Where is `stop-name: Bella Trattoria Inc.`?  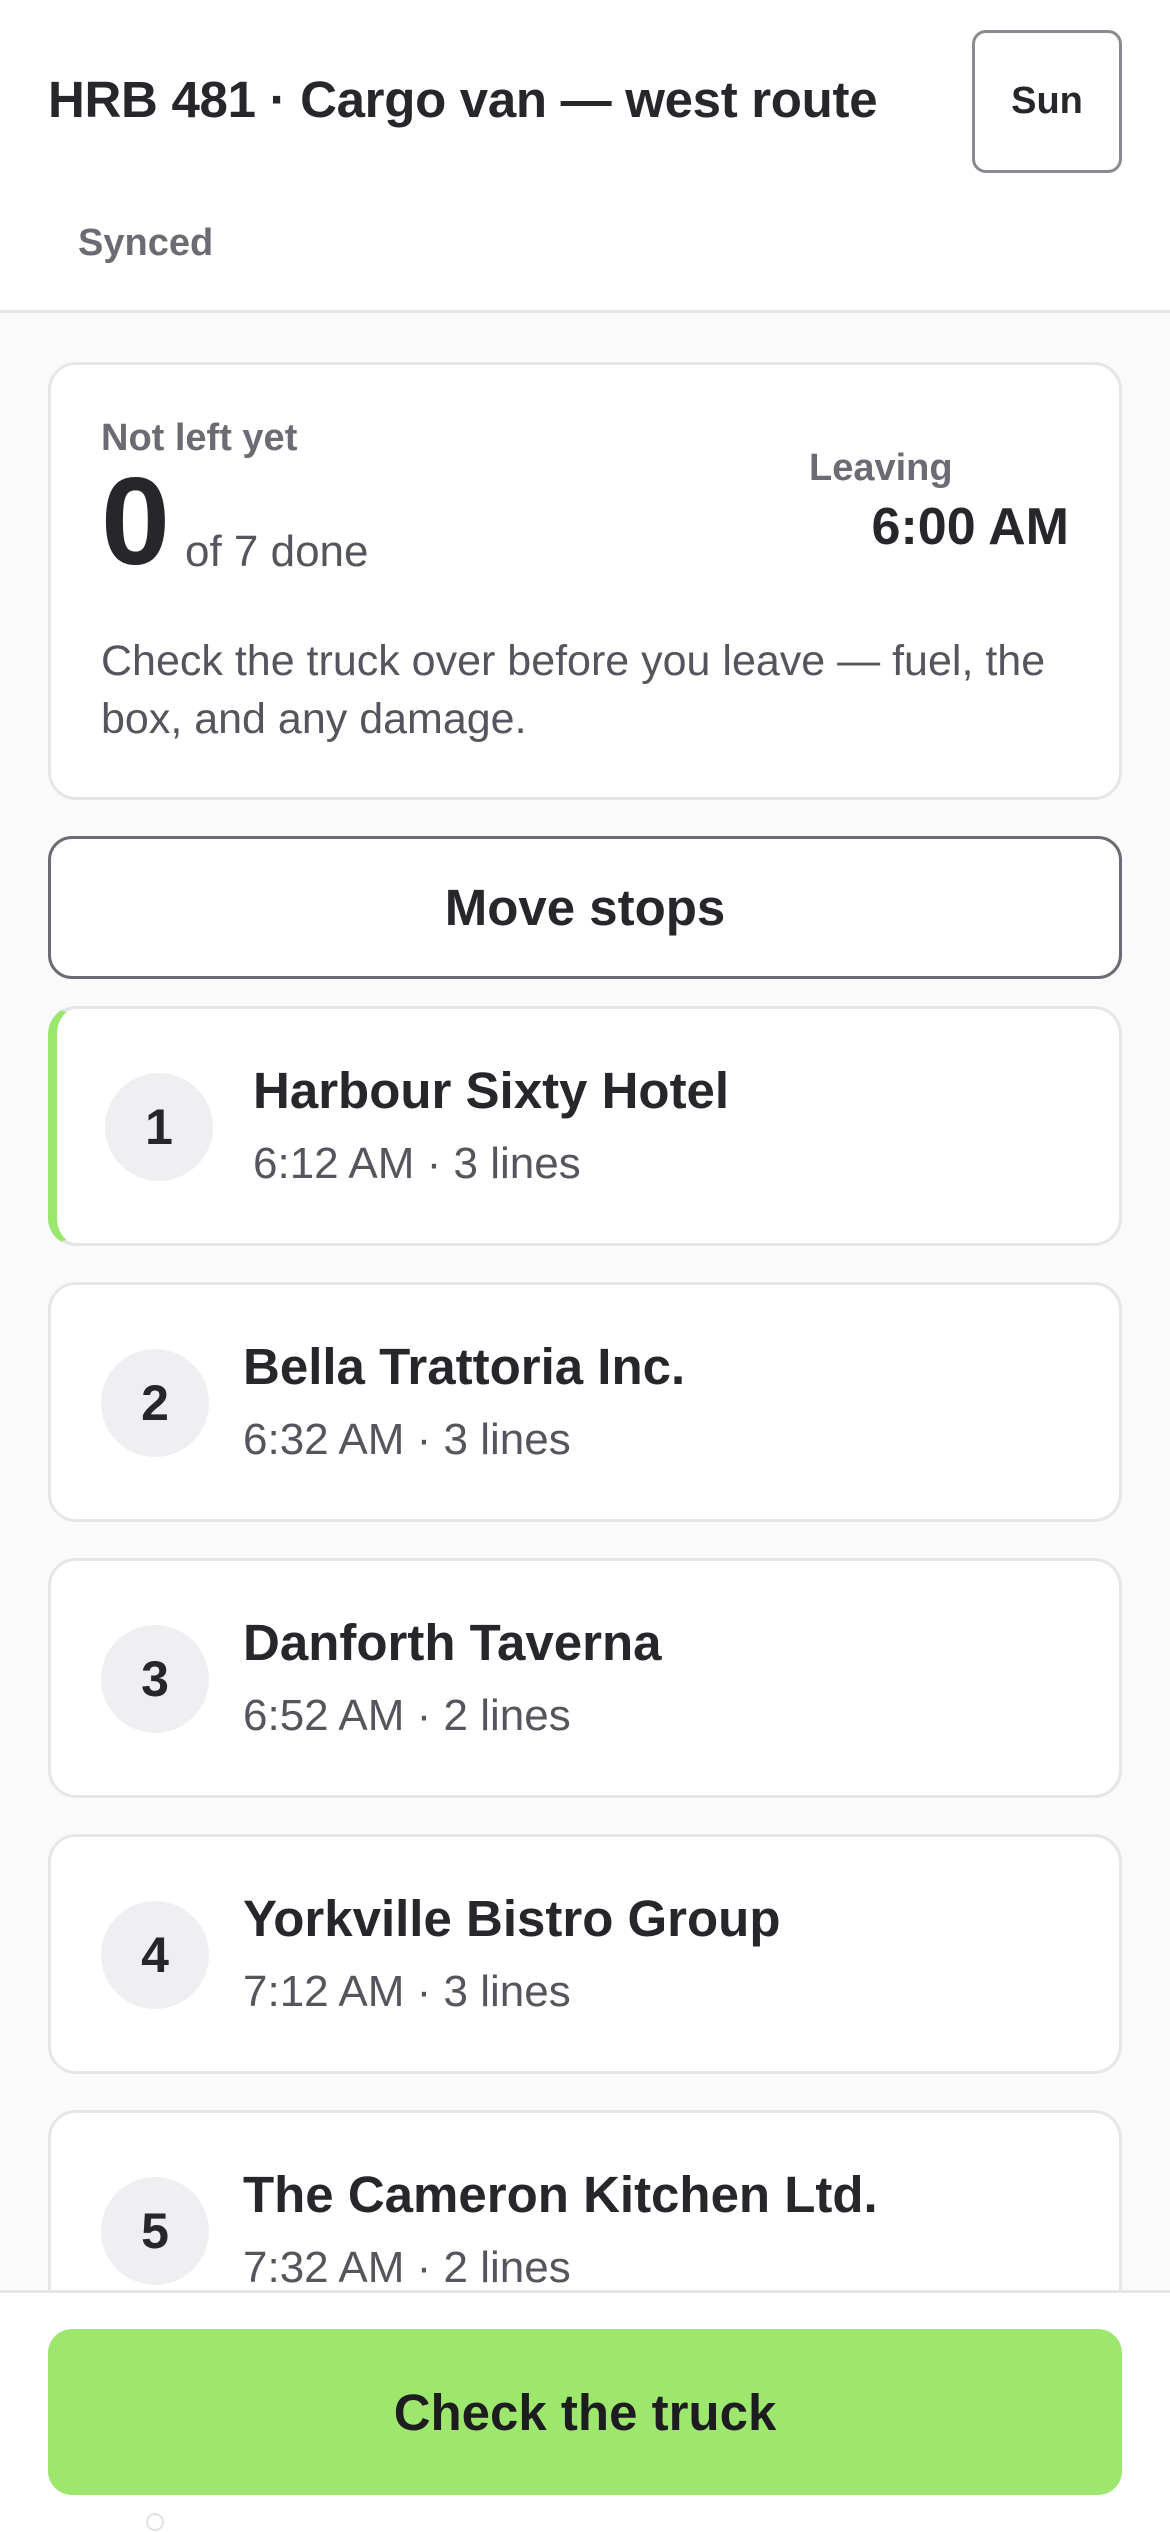 stop-name: Bella Trattoria Inc. is located at coordinates (464, 1366).